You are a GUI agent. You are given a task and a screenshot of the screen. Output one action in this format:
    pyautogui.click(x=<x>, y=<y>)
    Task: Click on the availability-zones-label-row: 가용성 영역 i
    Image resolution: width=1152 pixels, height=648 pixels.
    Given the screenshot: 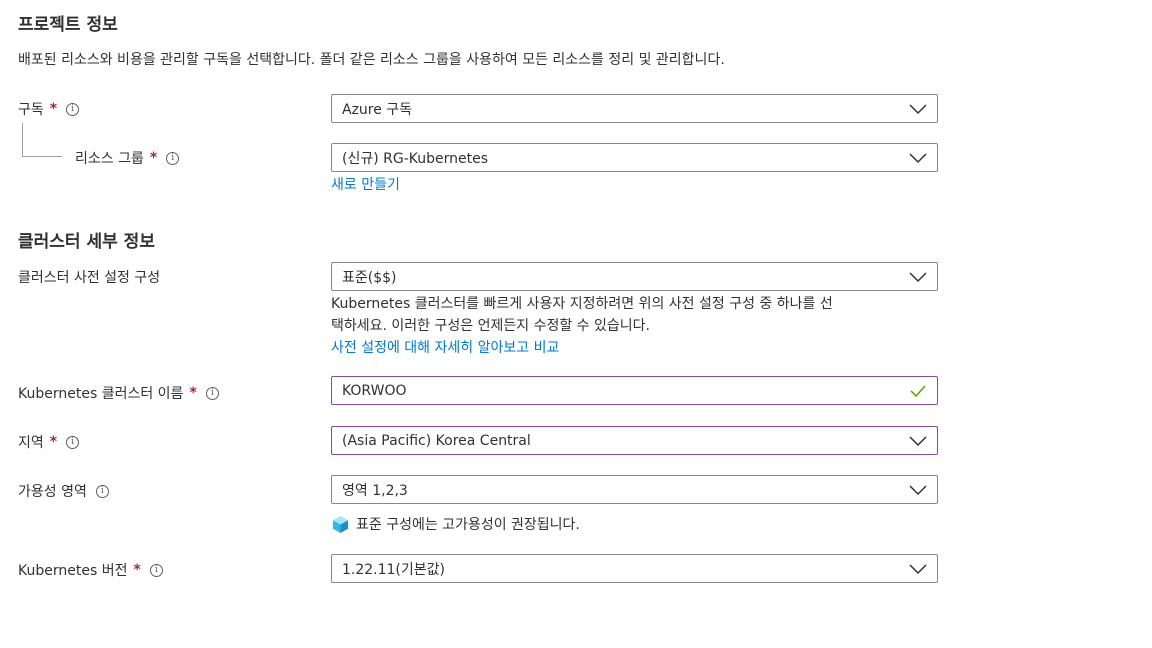 What is the action you would take?
    pyautogui.click(x=63, y=491)
    